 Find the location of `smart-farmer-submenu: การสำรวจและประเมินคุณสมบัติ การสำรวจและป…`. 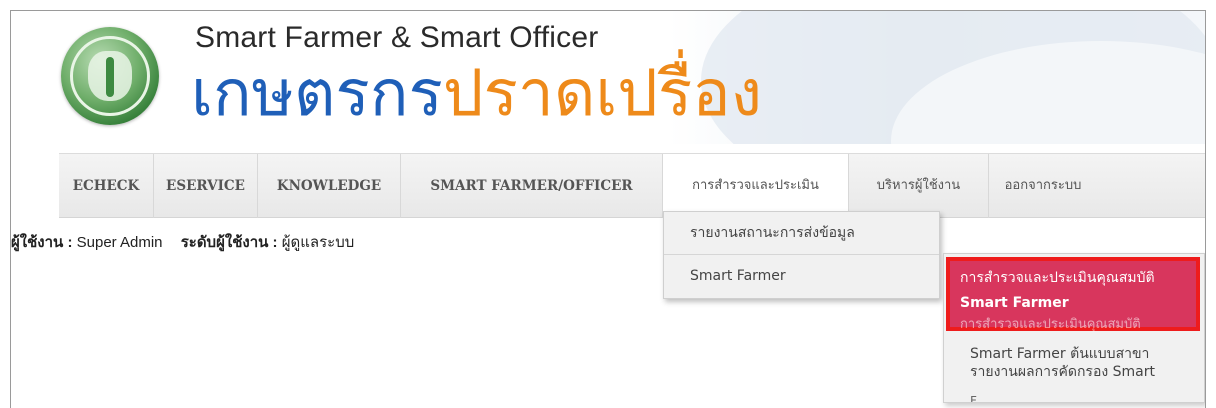

smart-farmer-submenu: การสำรวจและประเมินคุณสมบัติ การสำรวจและป… is located at coordinates (1074, 328).